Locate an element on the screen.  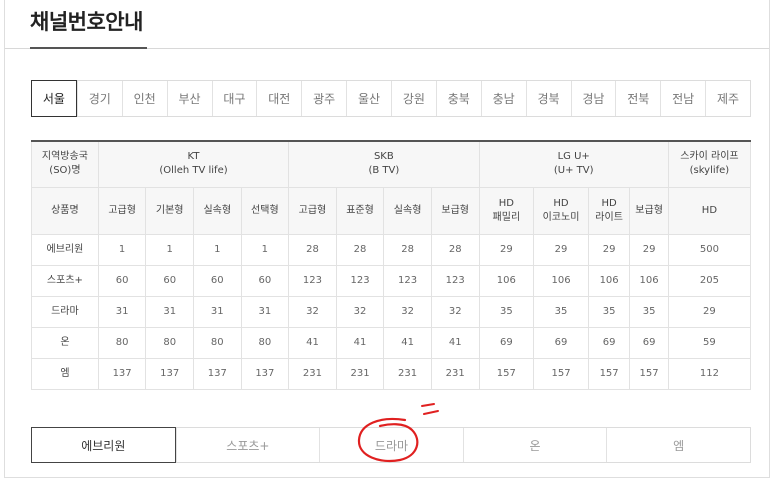
provider-service: (B TV) is located at coordinates (384, 171).